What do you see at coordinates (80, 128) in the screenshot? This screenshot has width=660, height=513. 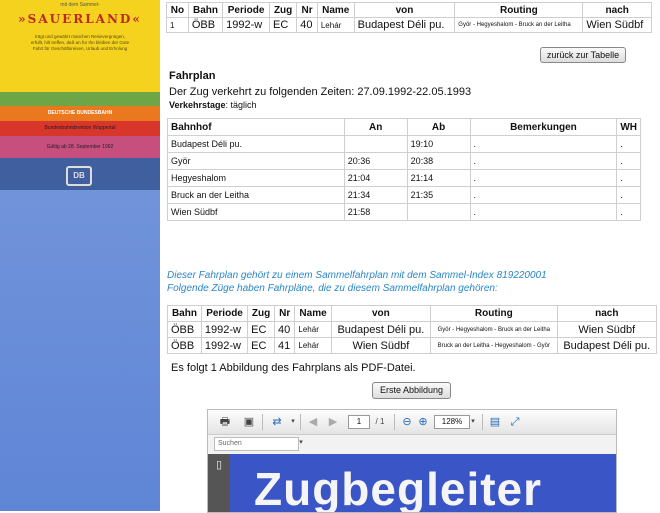 I see `cover-band-direction: Bundesbahndirektion Wuppertal` at bounding box center [80, 128].